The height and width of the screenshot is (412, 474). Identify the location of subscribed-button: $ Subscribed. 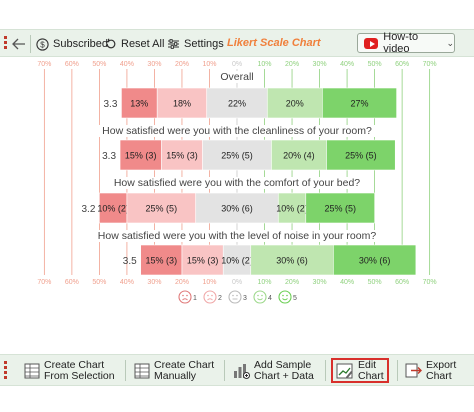
(72, 44).